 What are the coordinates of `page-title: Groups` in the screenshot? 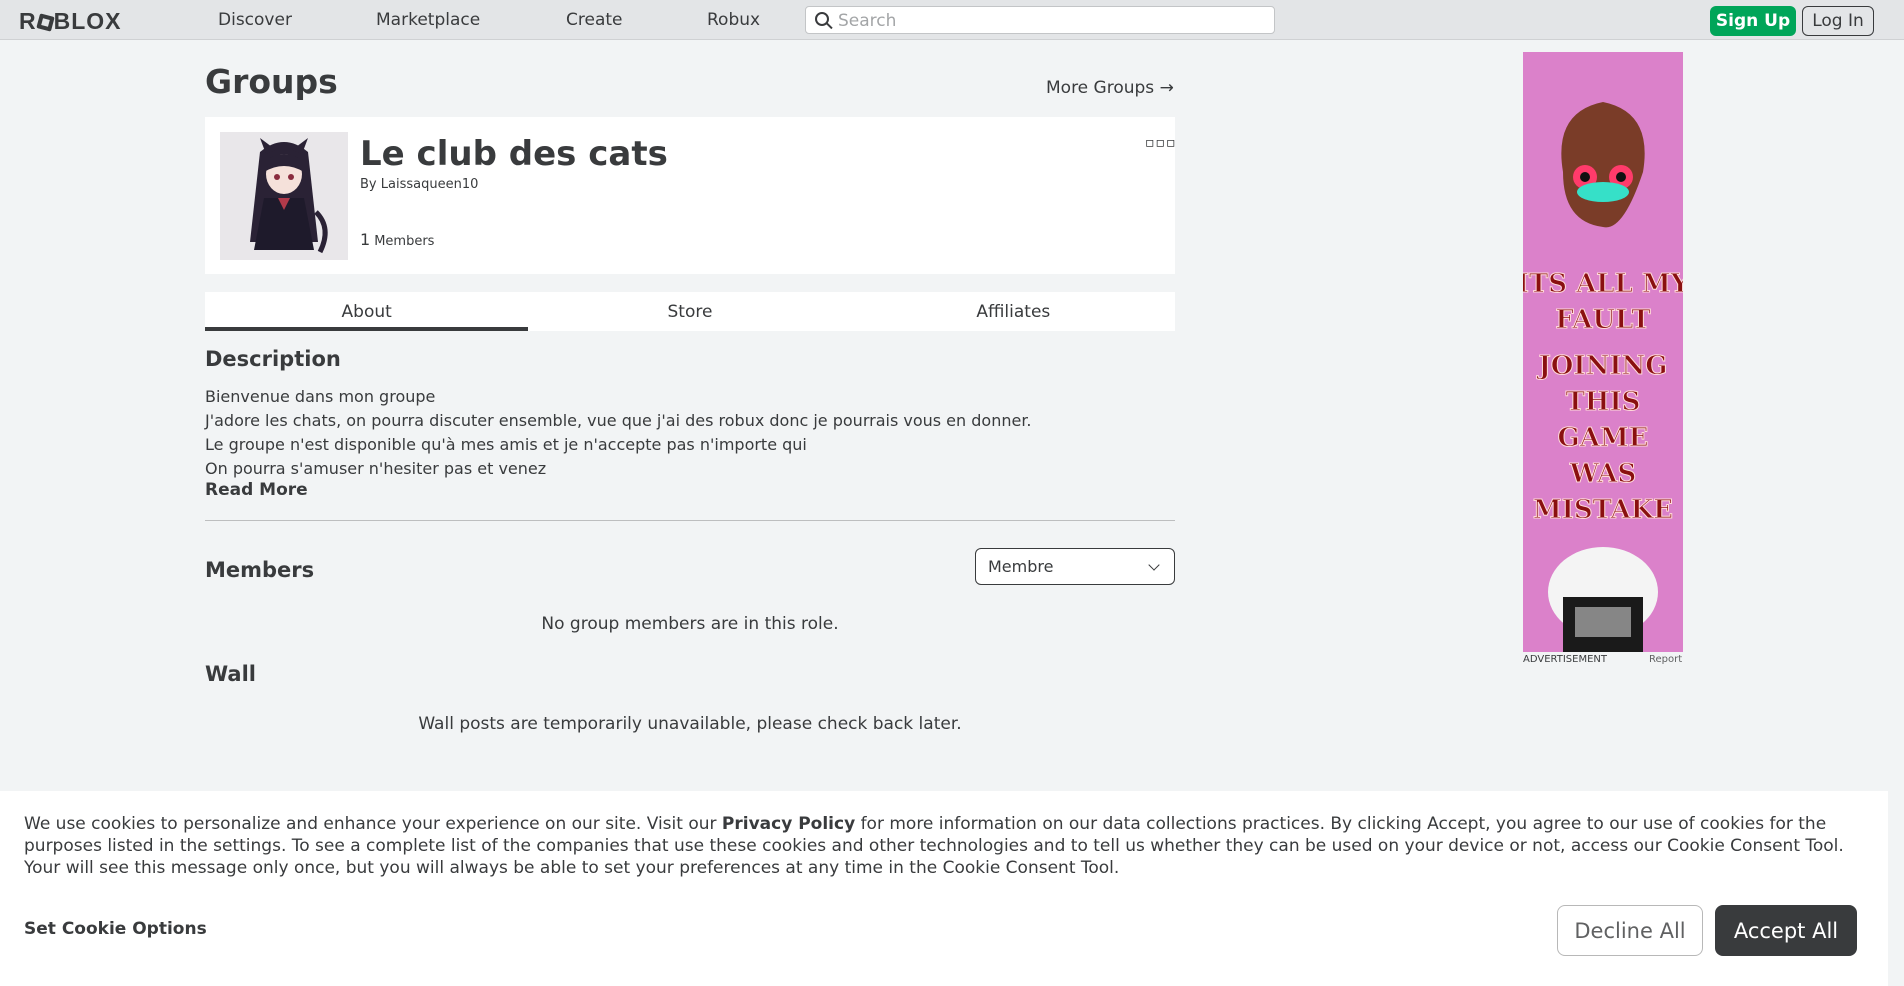 It's located at (271, 81).